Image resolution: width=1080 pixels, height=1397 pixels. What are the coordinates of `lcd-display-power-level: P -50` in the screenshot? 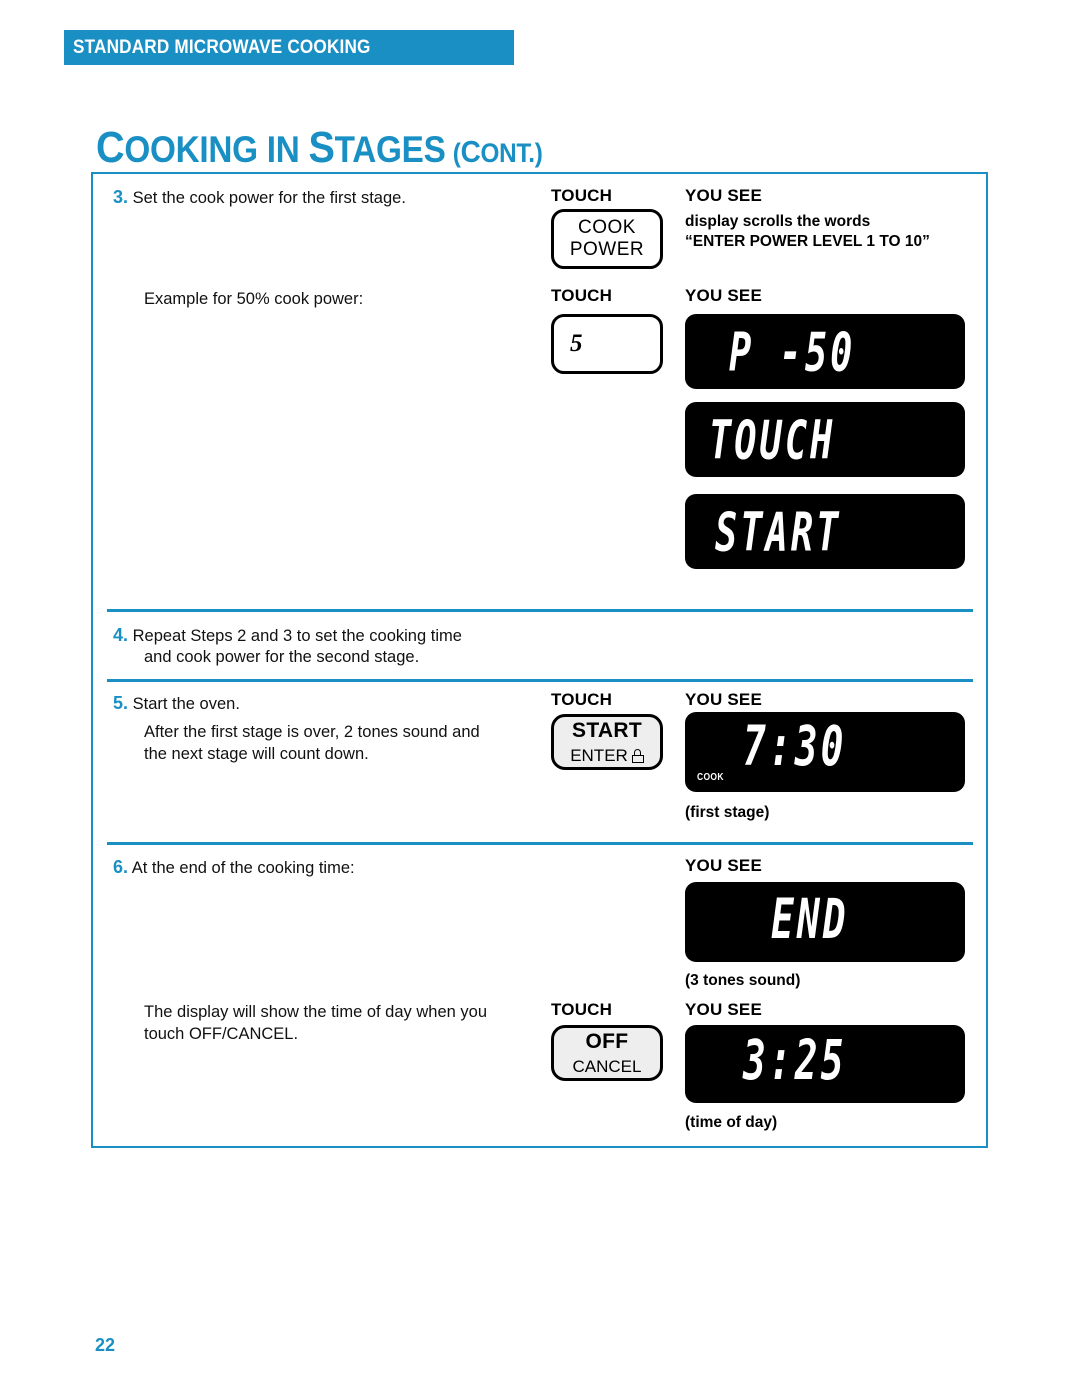 It's located at (825, 351).